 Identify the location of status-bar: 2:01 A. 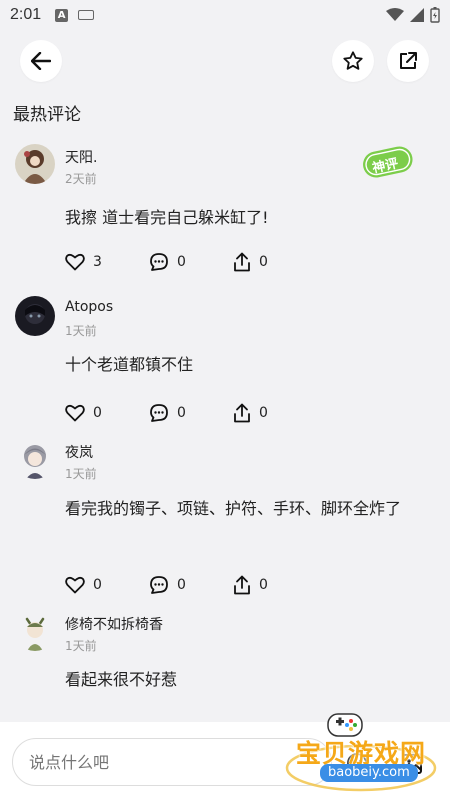
(225, 15).